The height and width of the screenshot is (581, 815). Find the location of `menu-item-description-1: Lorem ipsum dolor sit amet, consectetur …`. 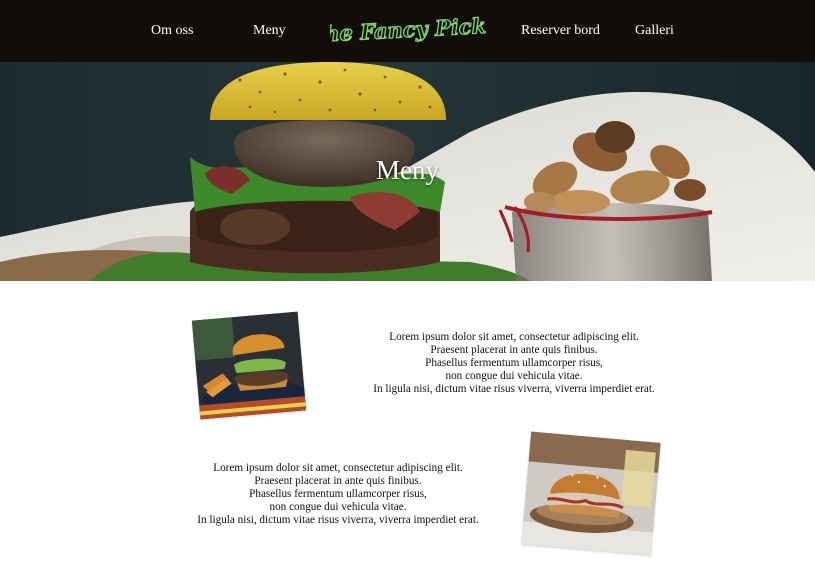

menu-item-description-1: Lorem ipsum dolor sit amet, consectetur … is located at coordinates (514, 363).